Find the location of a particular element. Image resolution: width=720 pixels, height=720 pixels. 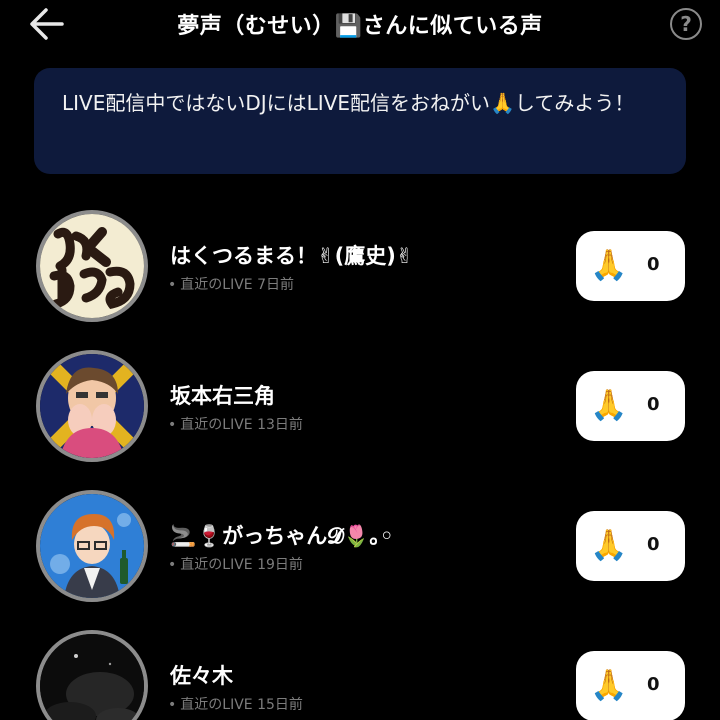

last-live-label: 直近のLIVE 13日前 is located at coordinates (241, 425).